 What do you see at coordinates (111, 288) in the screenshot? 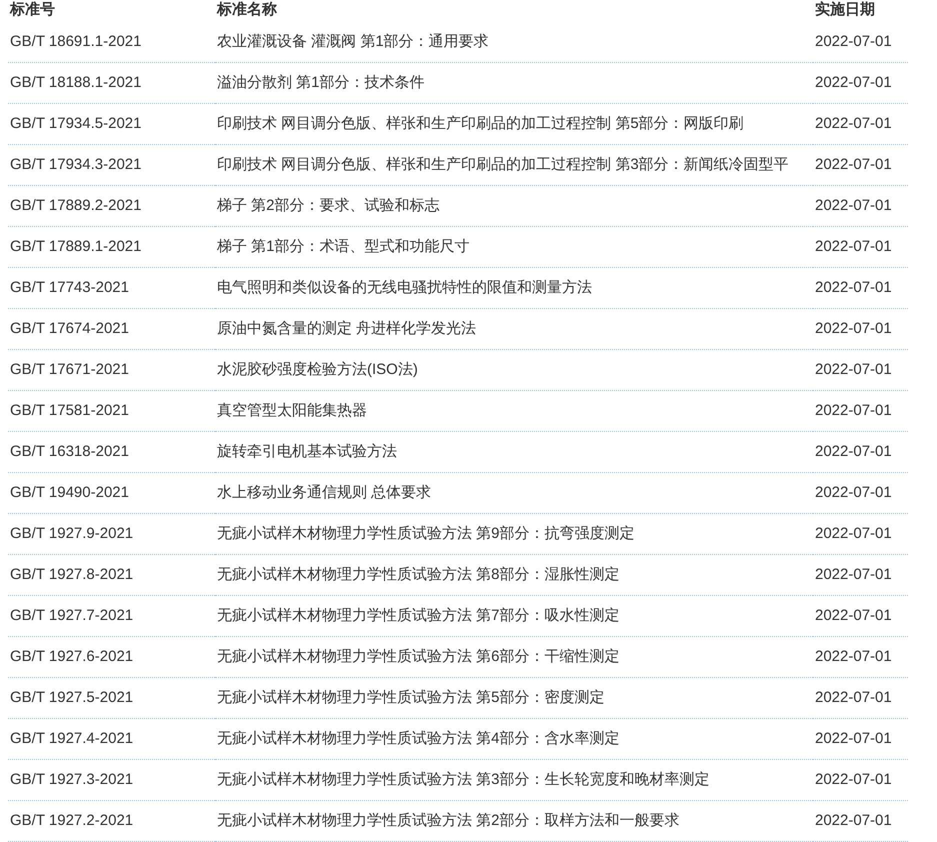
I see `table-cell: GB/T 17743-2021` at bounding box center [111, 288].